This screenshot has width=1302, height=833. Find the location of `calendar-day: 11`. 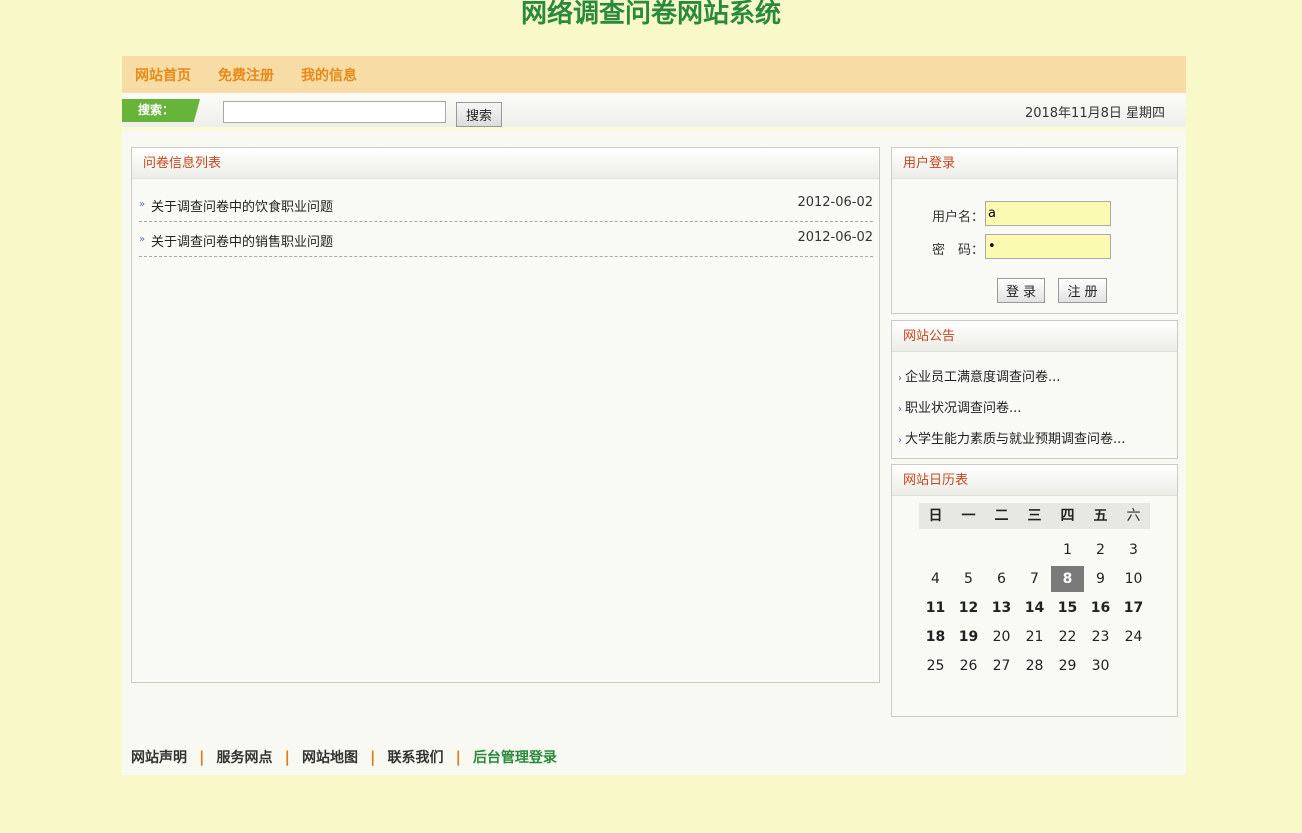

calendar-day: 11 is located at coordinates (935, 608).